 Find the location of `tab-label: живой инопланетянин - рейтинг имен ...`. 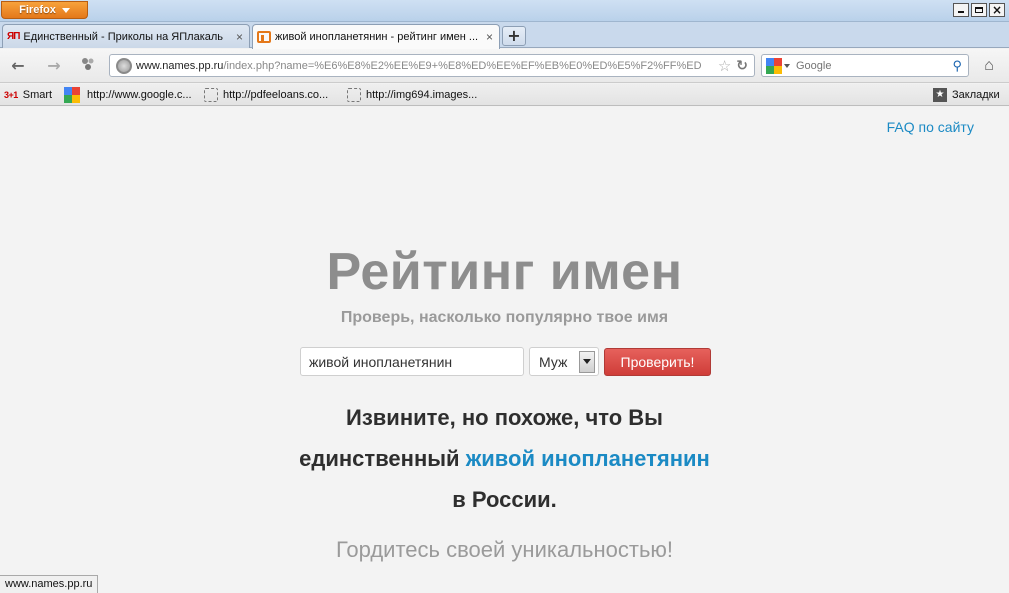

tab-label: живой инопланетянин - рейтинг имен ... is located at coordinates (377, 37).